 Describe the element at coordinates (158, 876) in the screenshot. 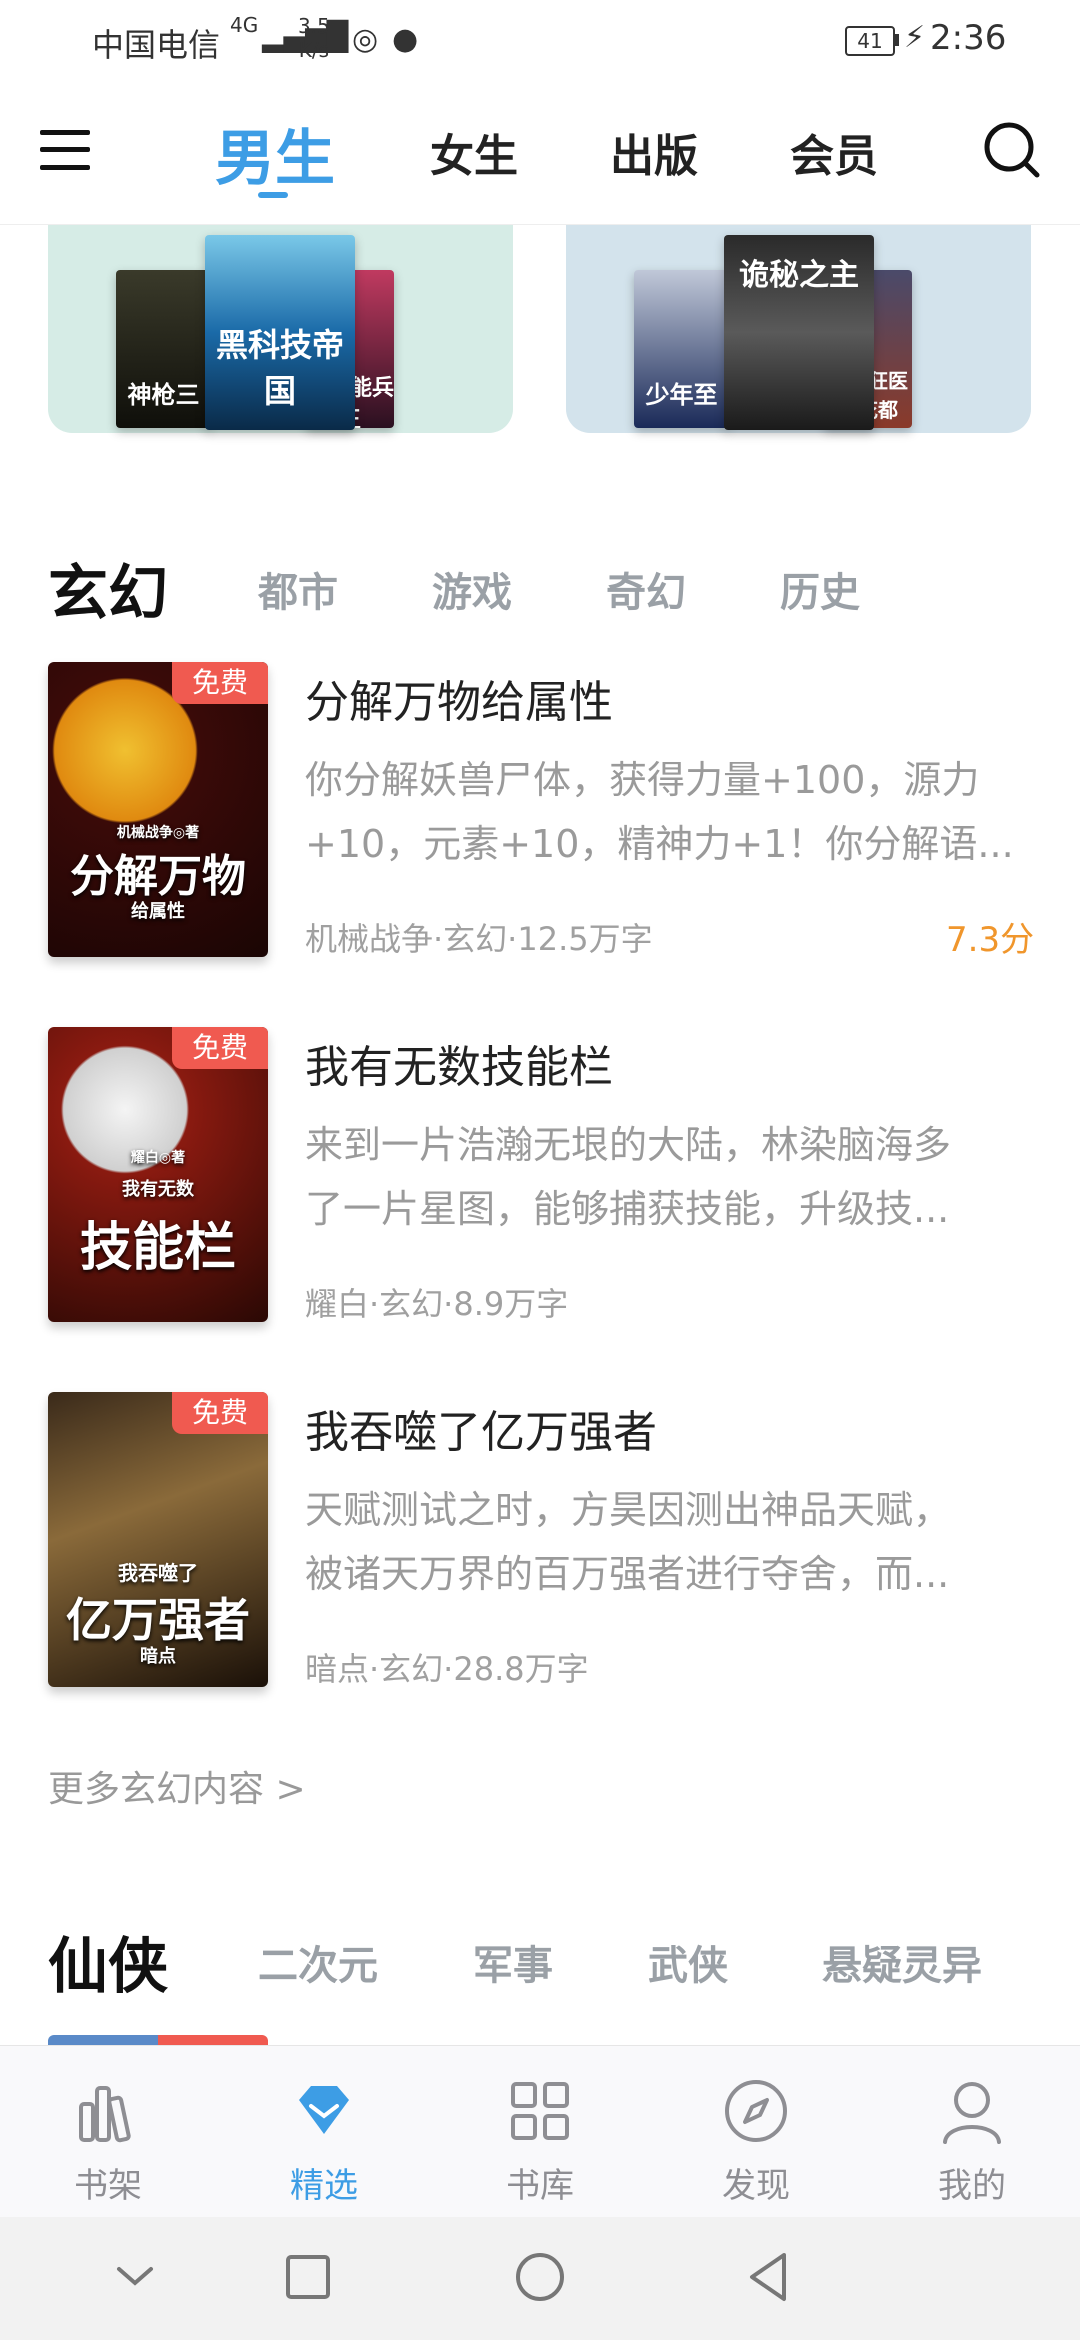

I see `cover-title: 分解万物` at that location.